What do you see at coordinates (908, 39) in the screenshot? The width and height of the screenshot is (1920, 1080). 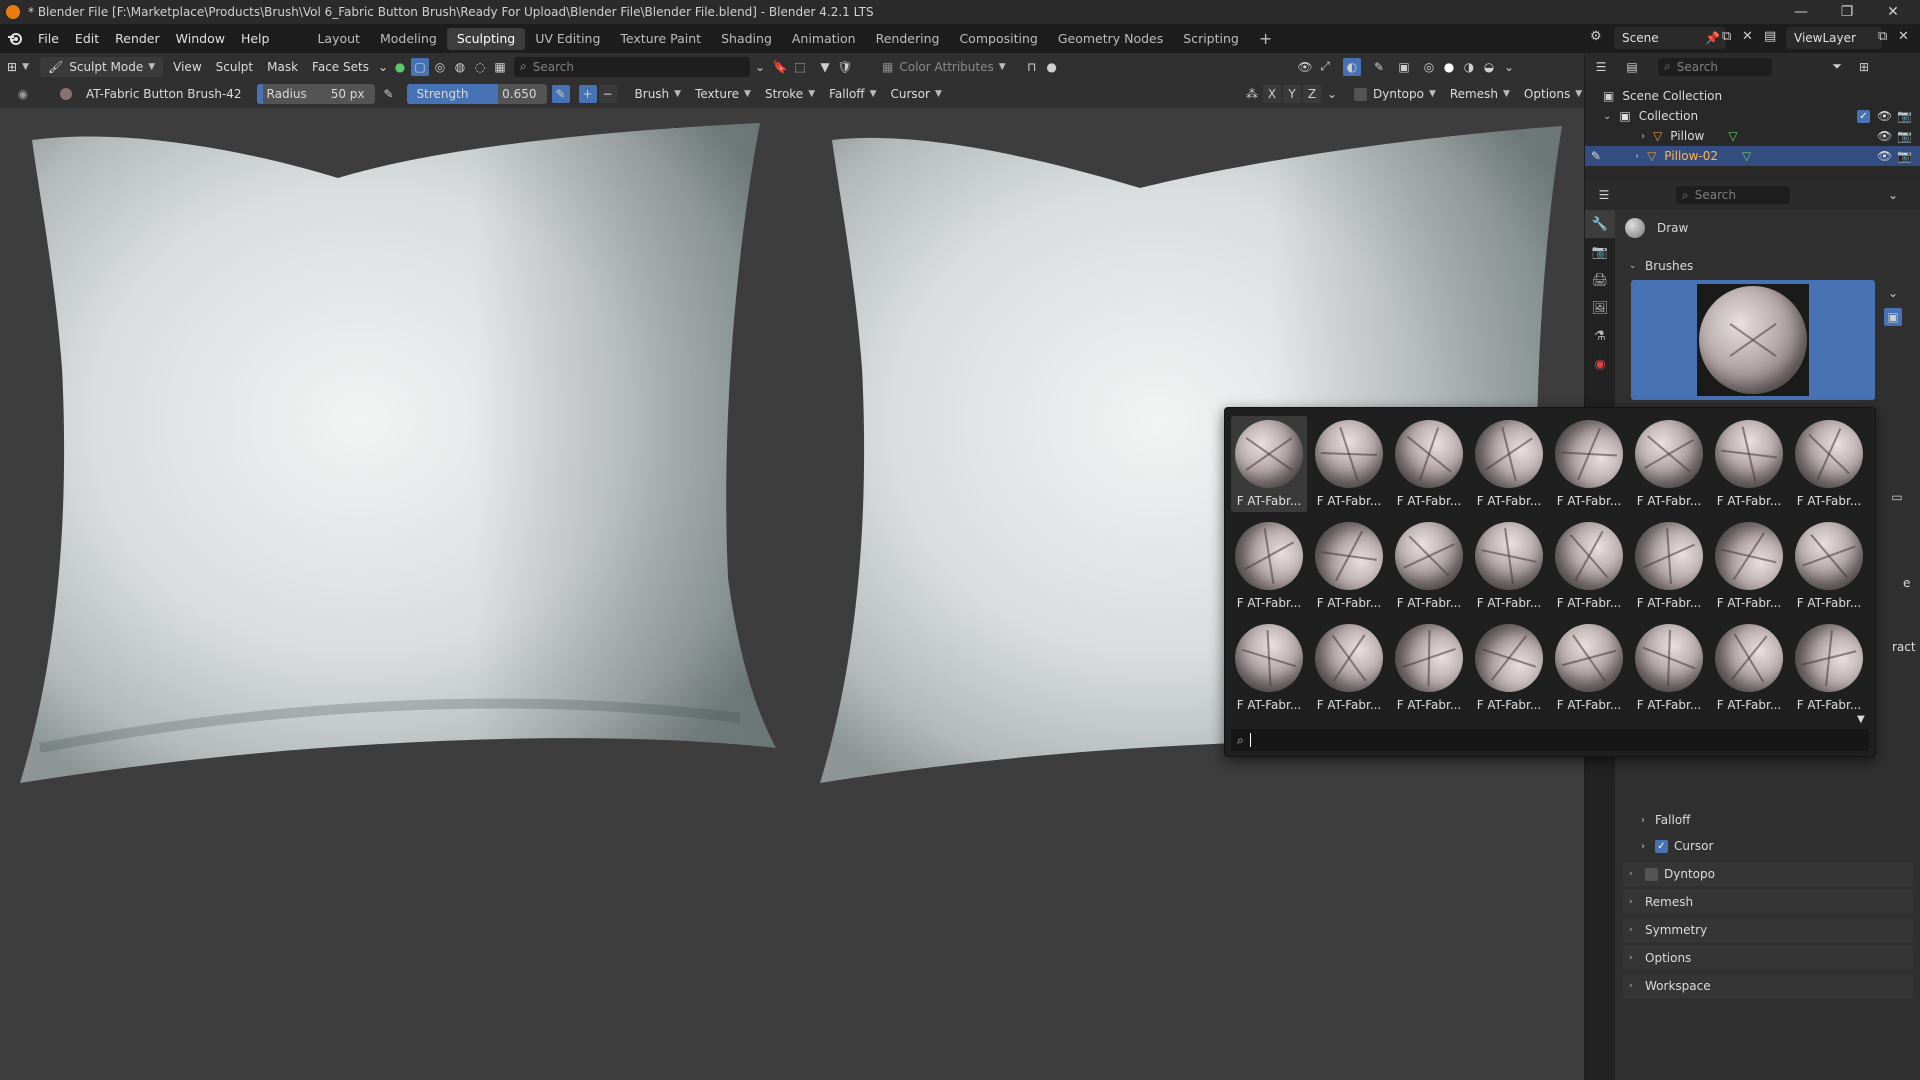 I see `tab-rendering: Rendering` at bounding box center [908, 39].